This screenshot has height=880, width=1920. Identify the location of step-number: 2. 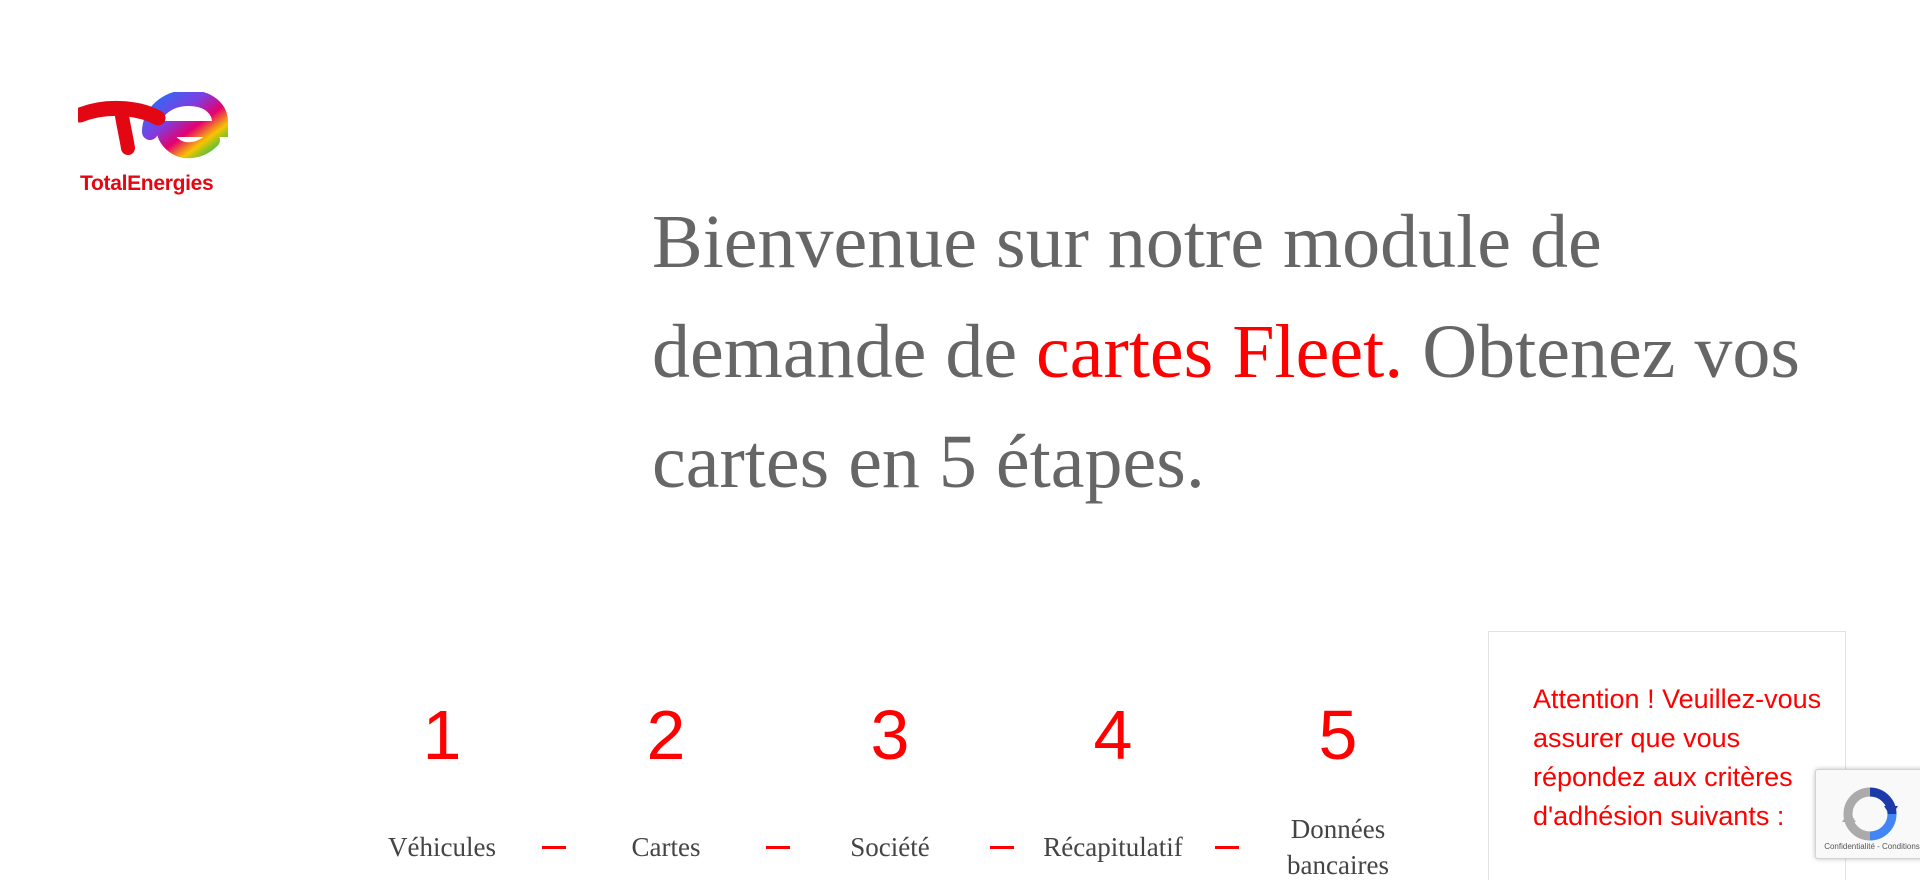
(666, 735).